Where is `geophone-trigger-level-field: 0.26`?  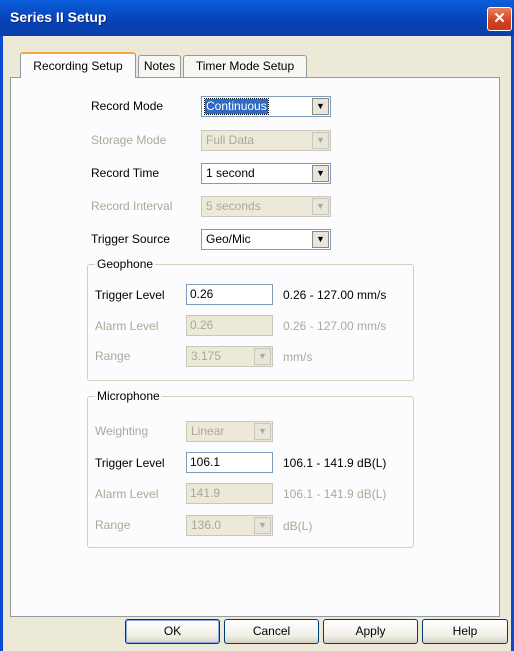 geophone-trigger-level-field: 0.26 is located at coordinates (229, 294).